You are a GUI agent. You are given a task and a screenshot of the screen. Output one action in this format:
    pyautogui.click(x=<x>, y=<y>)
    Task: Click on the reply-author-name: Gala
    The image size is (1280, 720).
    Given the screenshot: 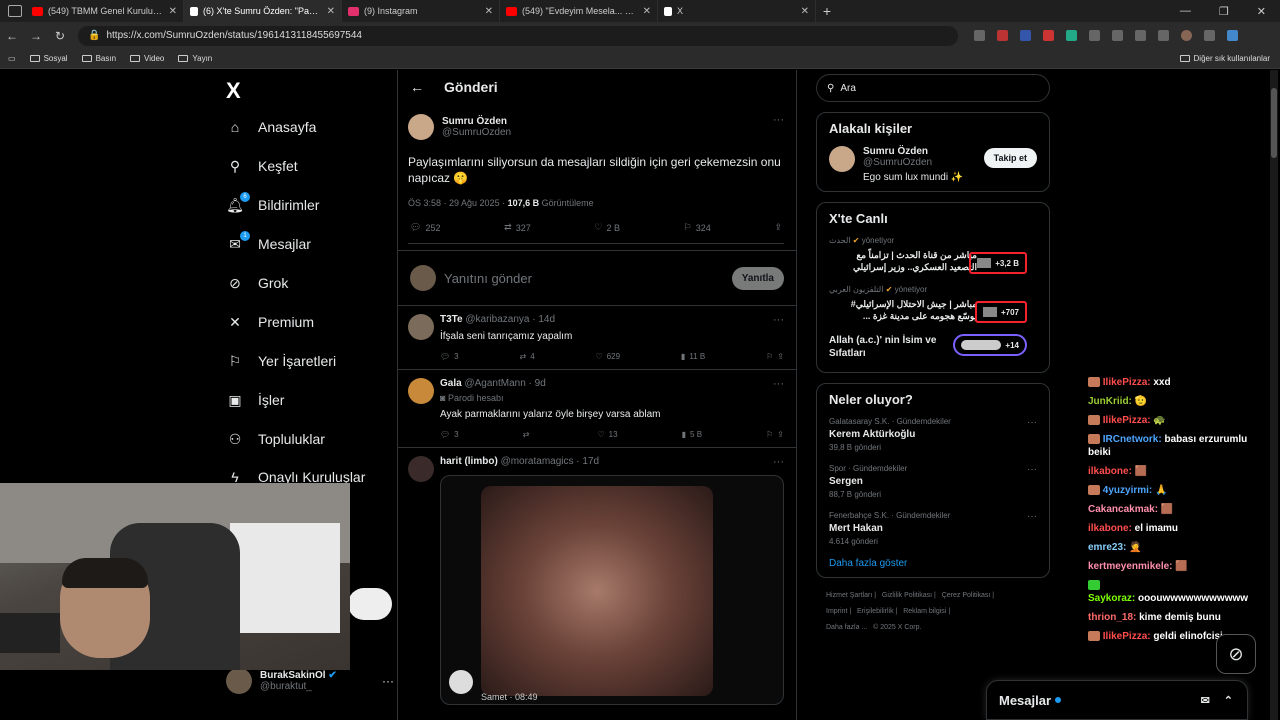 What is the action you would take?
    pyautogui.click(x=451, y=383)
    